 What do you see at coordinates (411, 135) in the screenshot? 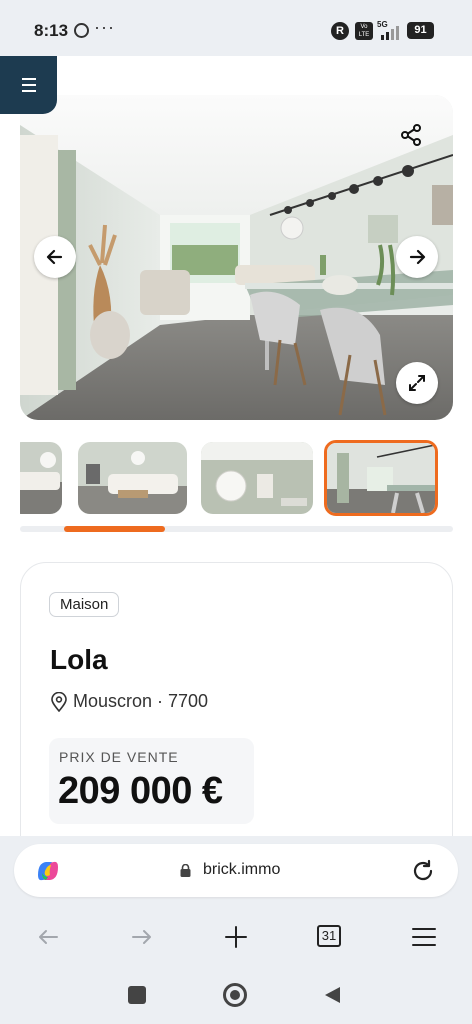
I see `share-icon` at bounding box center [411, 135].